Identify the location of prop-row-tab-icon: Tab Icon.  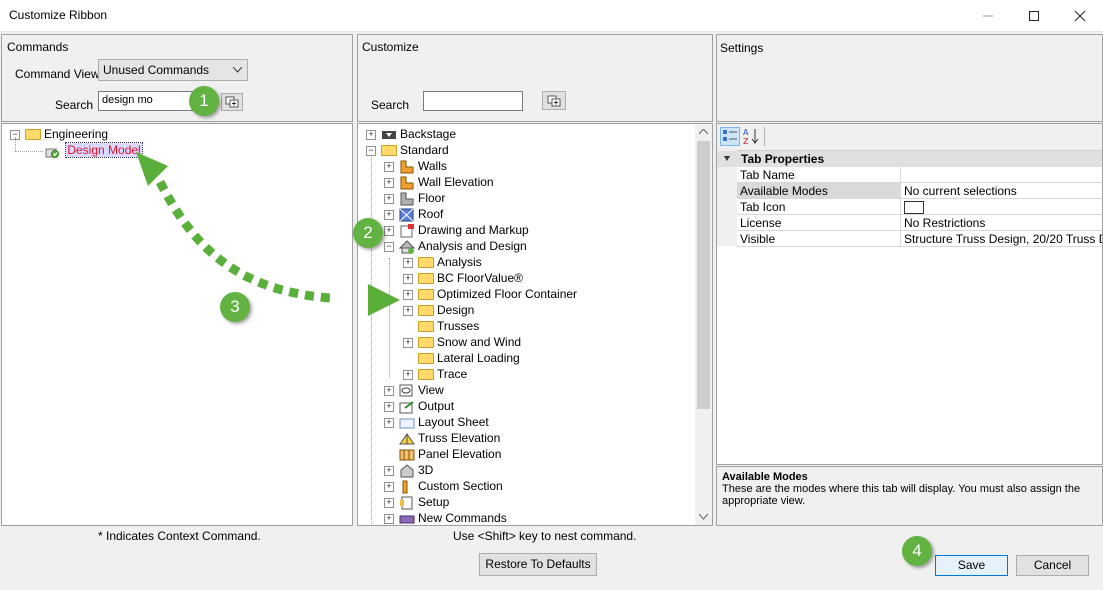
(909, 207).